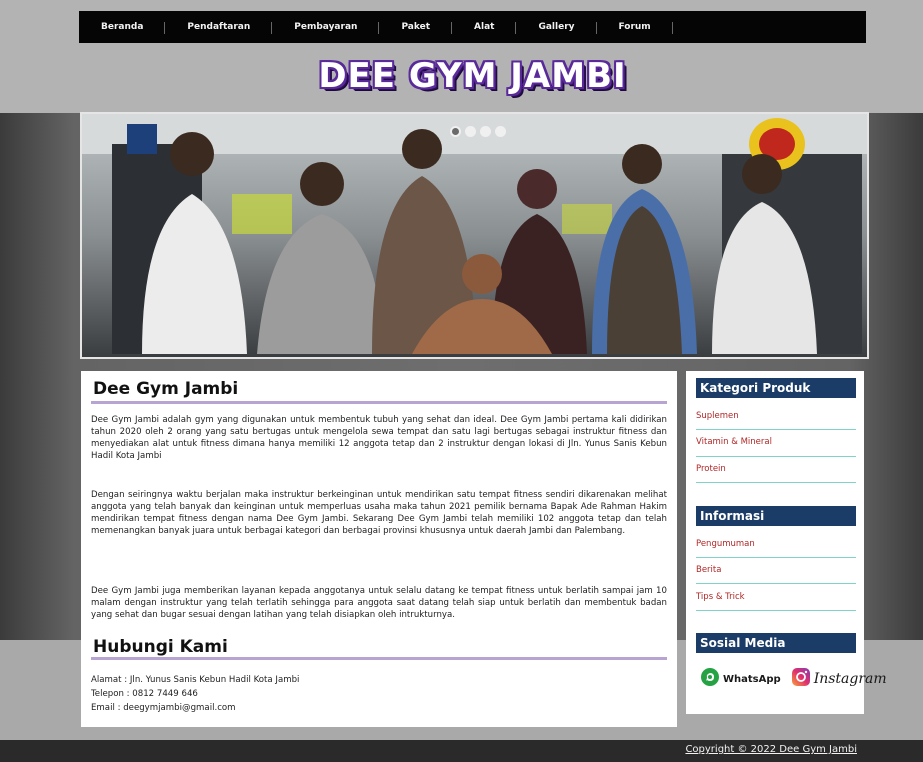 The image size is (923, 762). Describe the element at coordinates (478, 131) in the screenshot. I see `slider-pagination` at that location.